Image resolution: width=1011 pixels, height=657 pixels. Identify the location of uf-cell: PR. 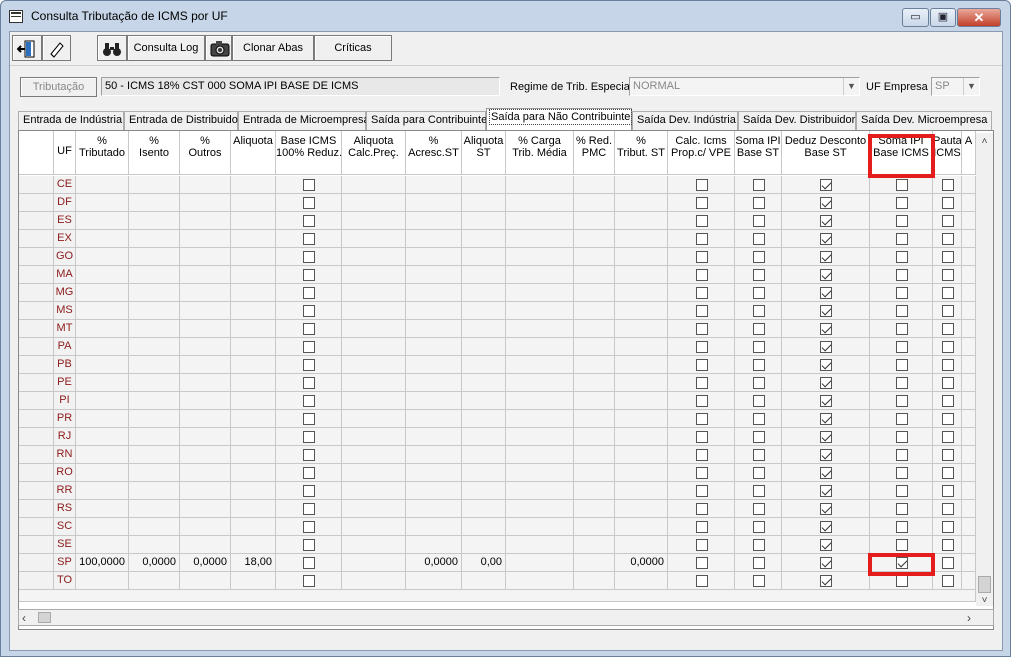
(65, 419).